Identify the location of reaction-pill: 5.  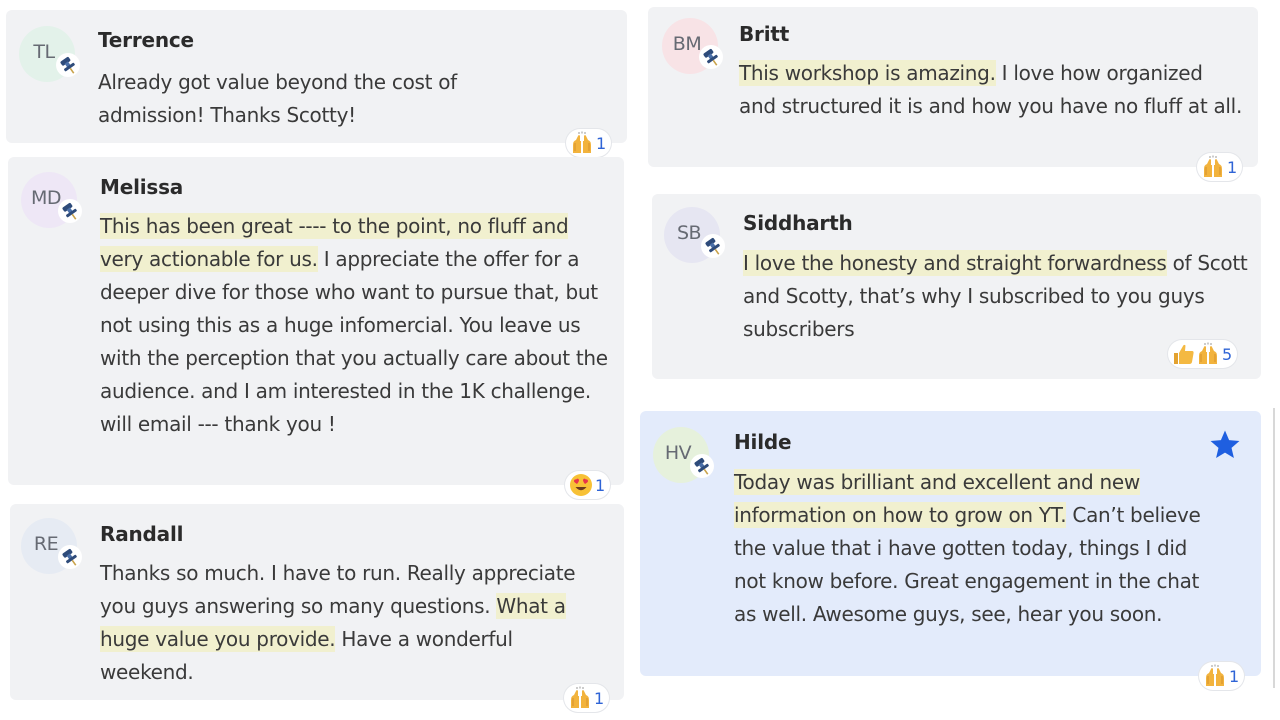
(1203, 354).